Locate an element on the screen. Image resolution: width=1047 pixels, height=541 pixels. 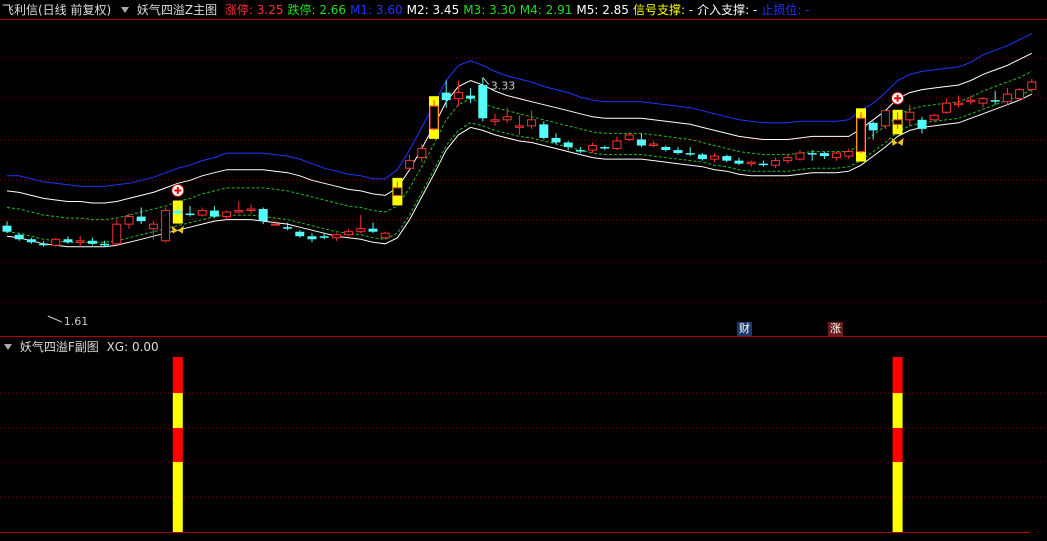
indicator-value-3: M2: 3.45 is located at coordinates (433, 10).